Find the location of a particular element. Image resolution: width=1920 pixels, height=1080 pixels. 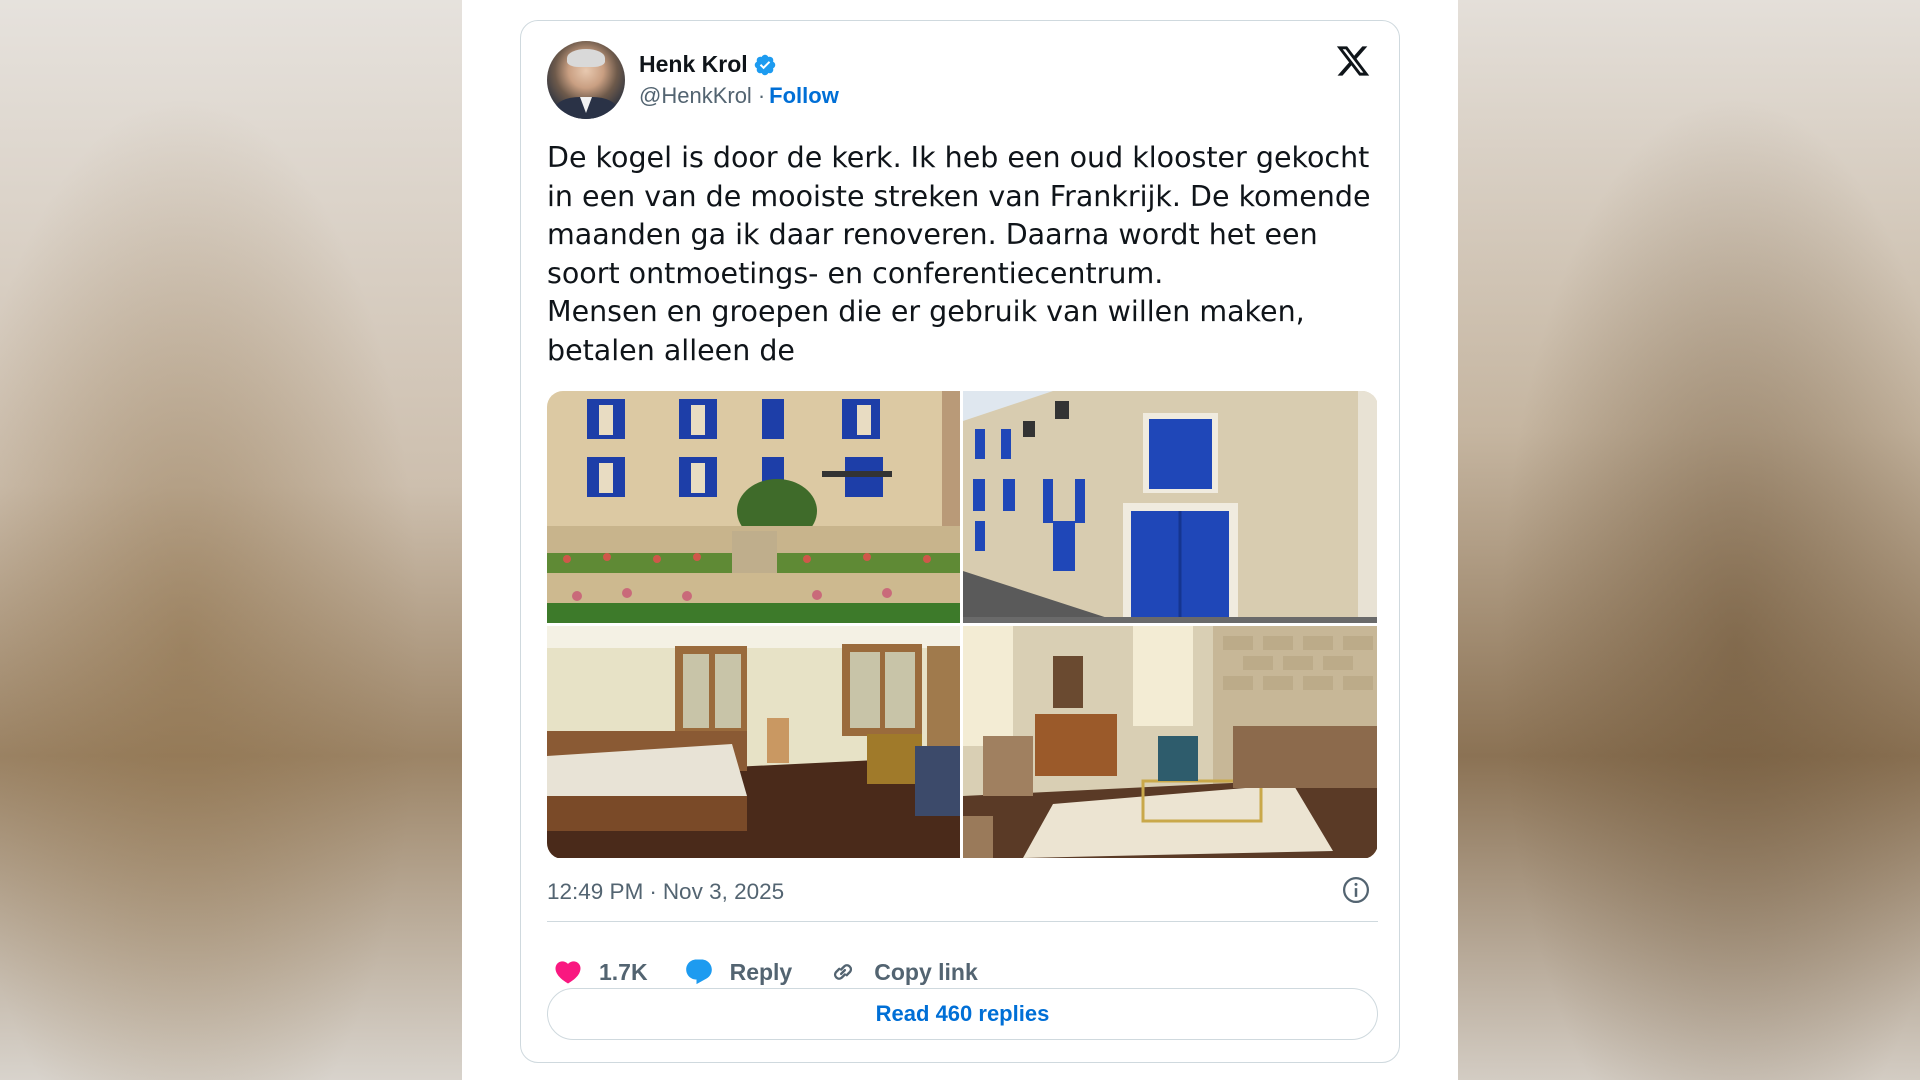

speech-bubble-icon is located at coordinates (698, 972).